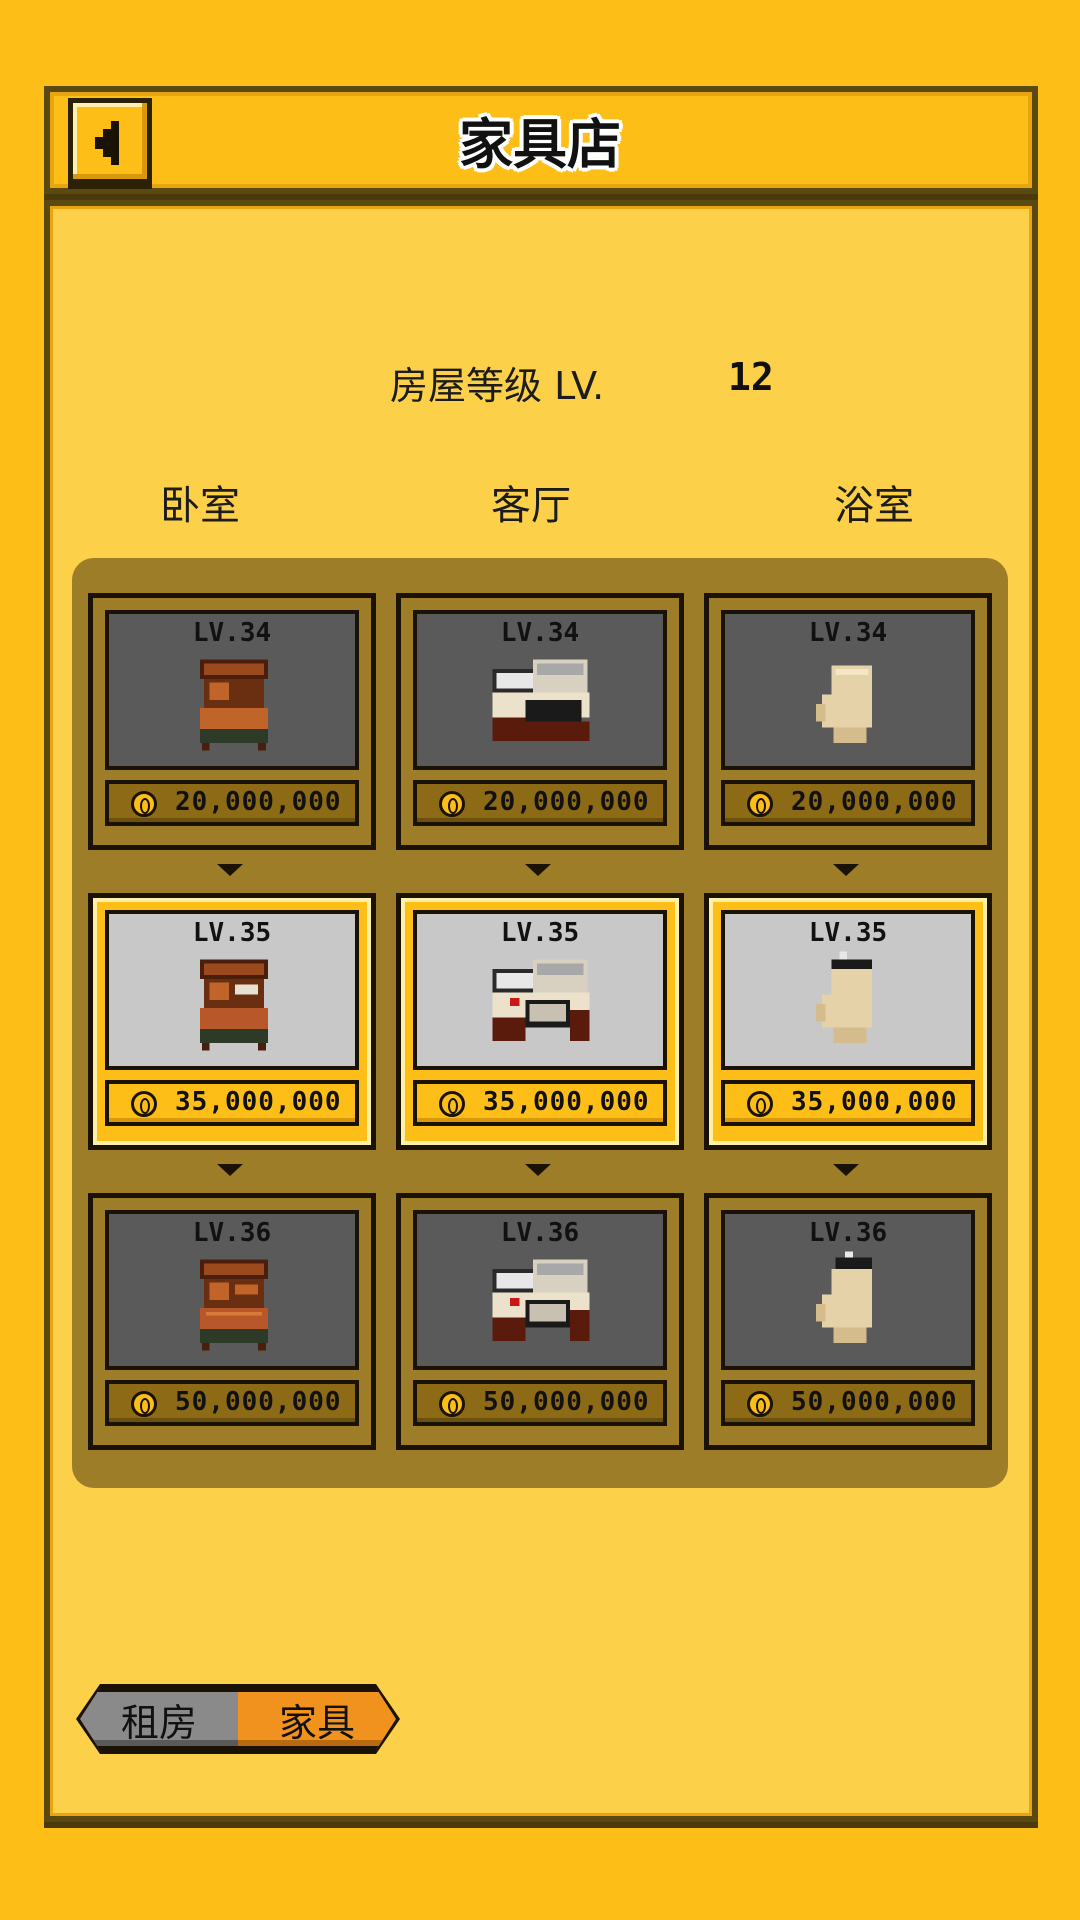  I want to click on column-header-bedroom: 卧室, so click(200, 502).